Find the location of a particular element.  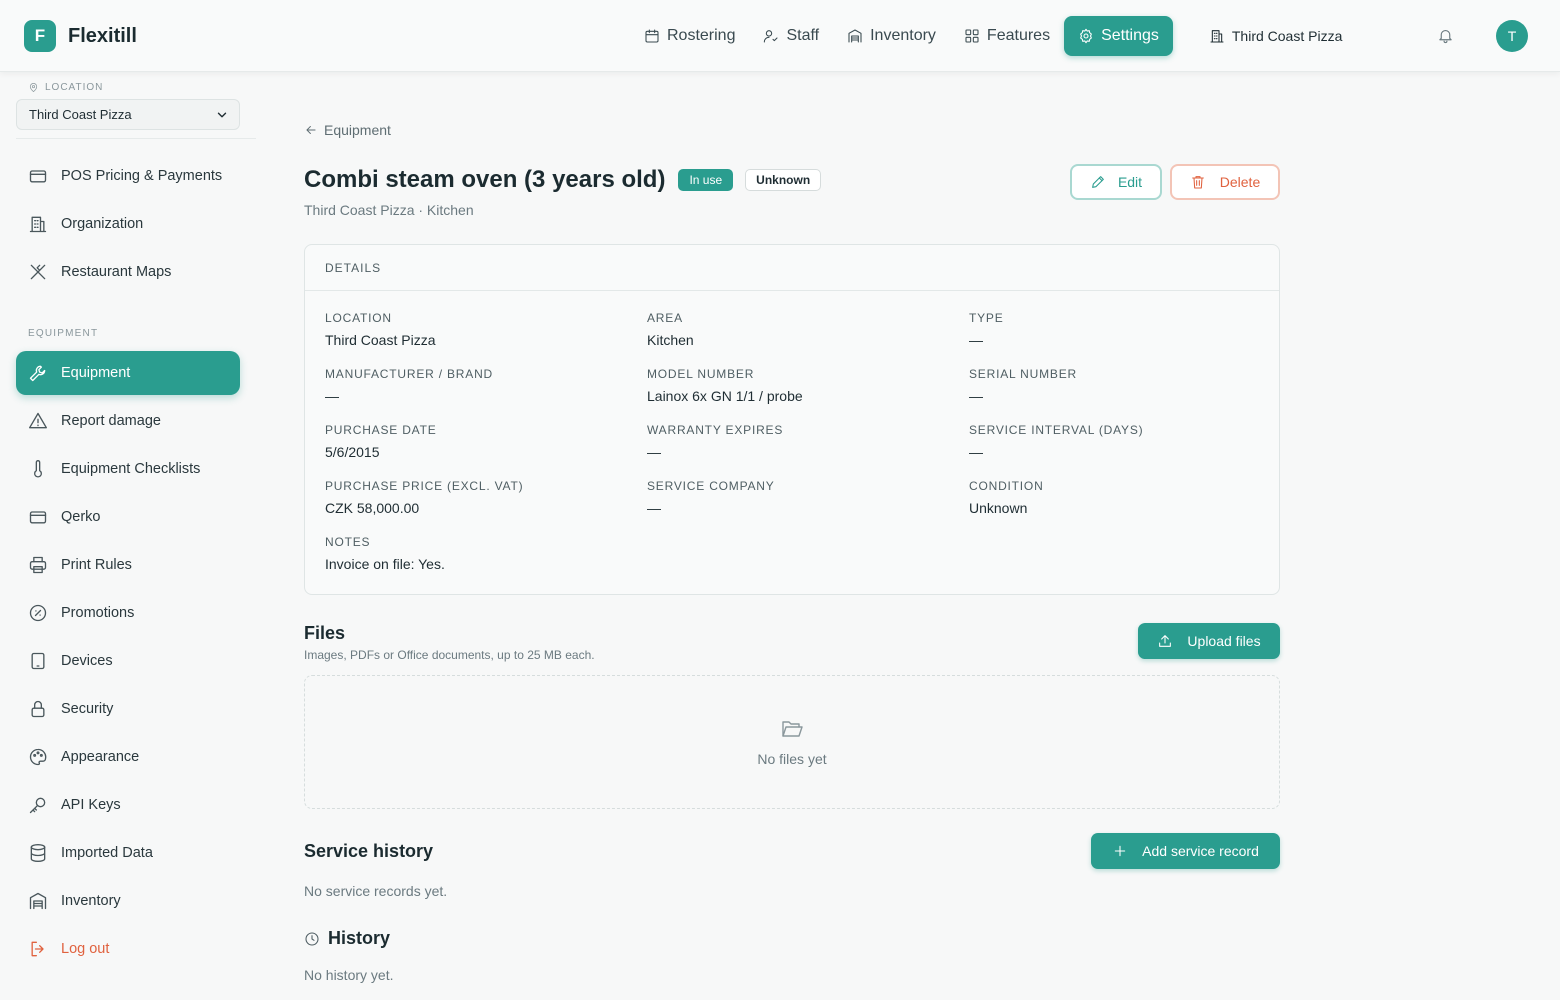

nav-inventory: Inventory is located at coordinates (891, 36).